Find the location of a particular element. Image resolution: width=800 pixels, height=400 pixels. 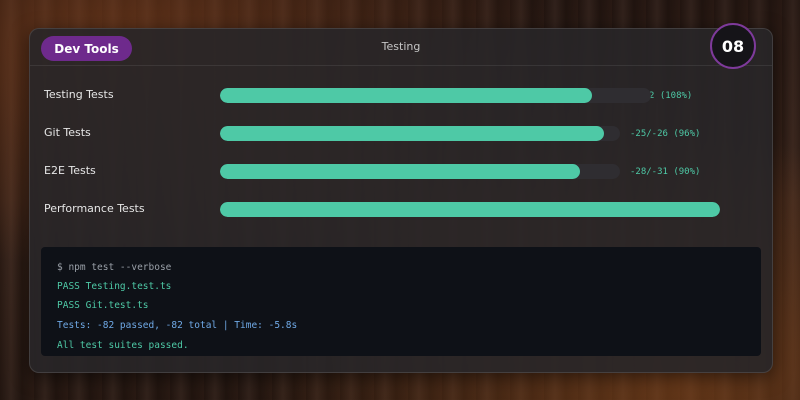

test-row: Git Tests -25/-26 (96%) is located at coordinates (401, 134).